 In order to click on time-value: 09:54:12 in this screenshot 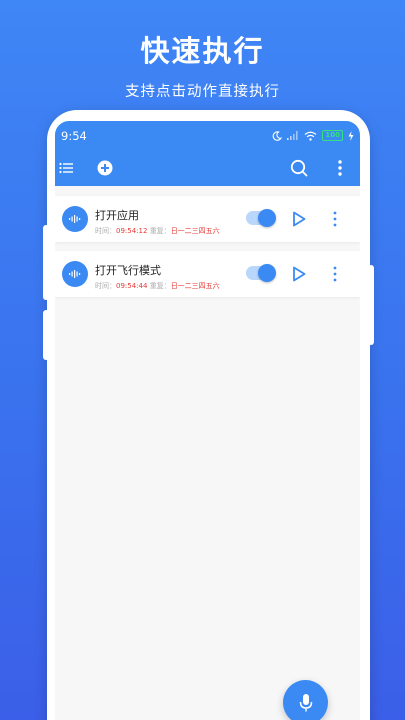, I will do `click(132, 231)`.